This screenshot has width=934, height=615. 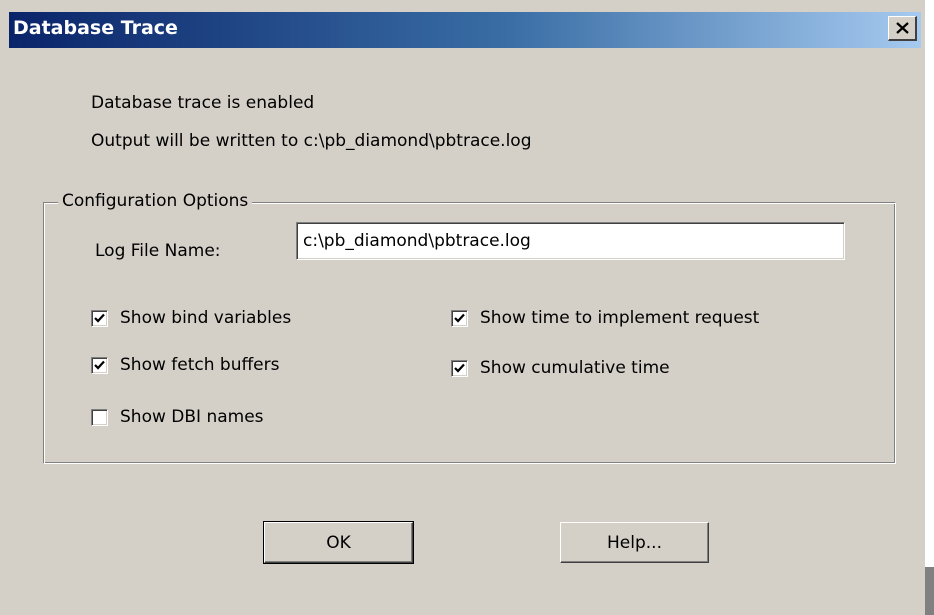 I want to click on option-label: Show fetch buffers, so click(x=200, y=365).